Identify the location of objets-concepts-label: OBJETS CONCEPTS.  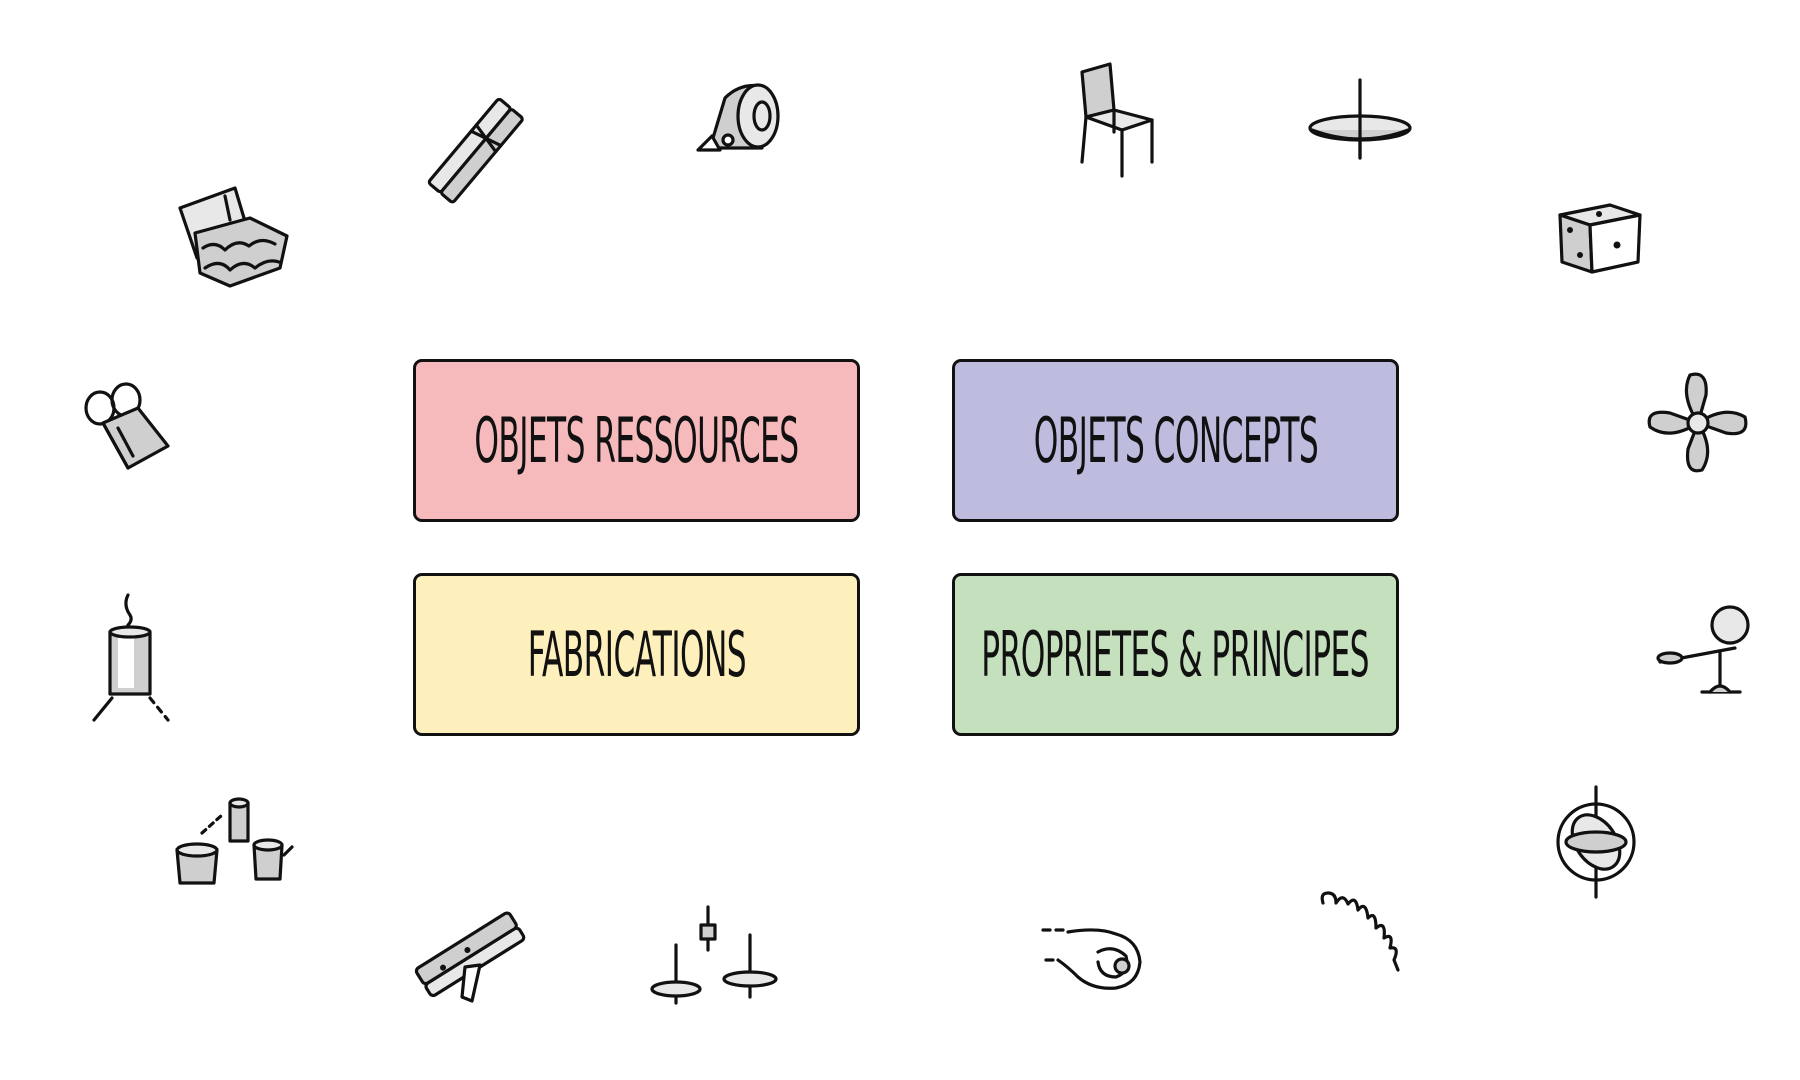
(1175, 440).